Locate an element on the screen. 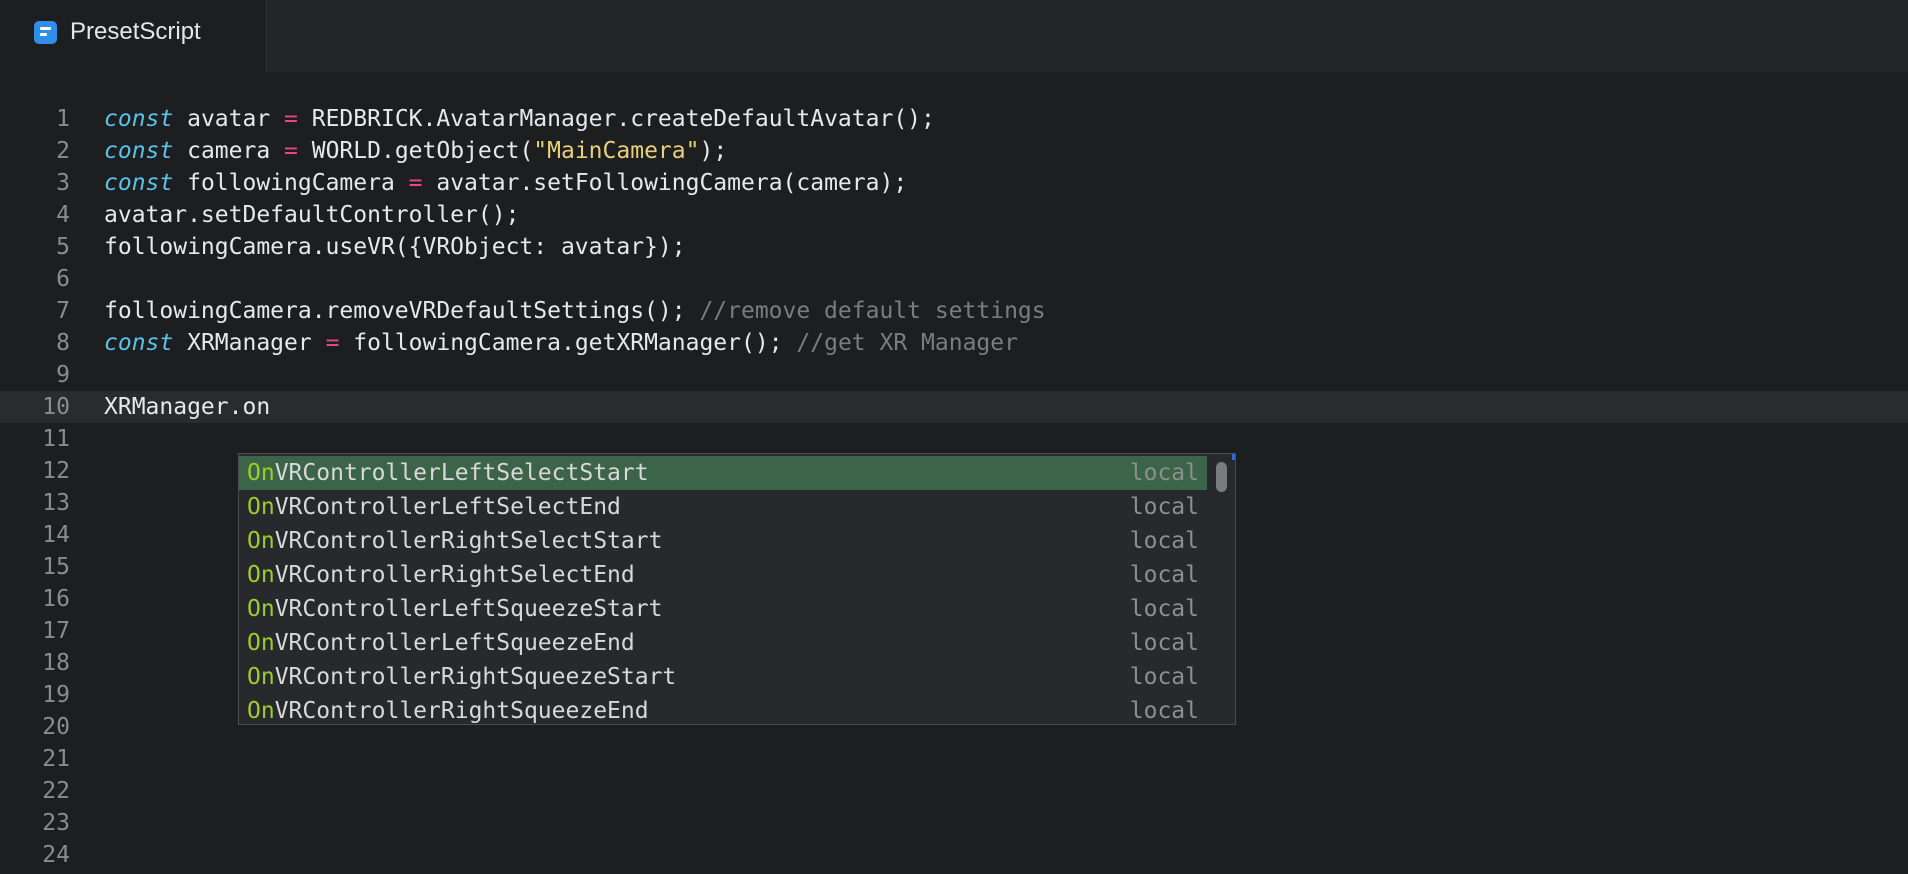 The width and height of the screenshot is (1908, 874). code-line: 22 is located at coordinates (954, 791).